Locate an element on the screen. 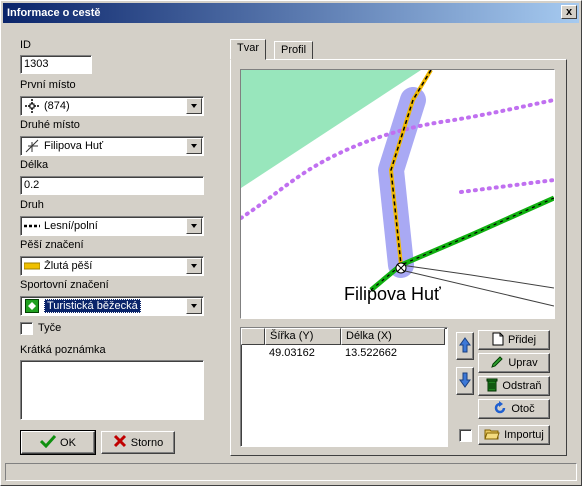 The image size is (582, 486). folder-icon is located at coordinates (492, 435).